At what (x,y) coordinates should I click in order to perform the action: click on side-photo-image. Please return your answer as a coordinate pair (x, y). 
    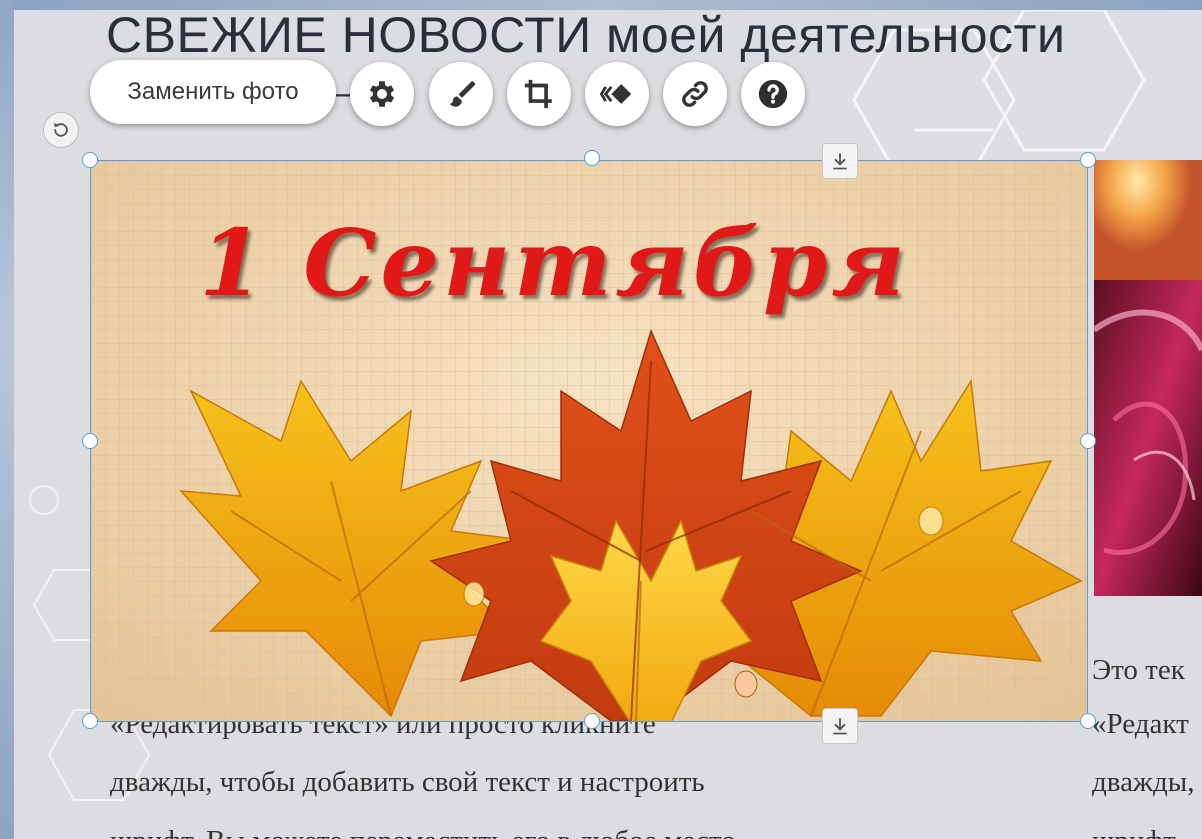
    Looking at the image, I should click on (1148, 378).